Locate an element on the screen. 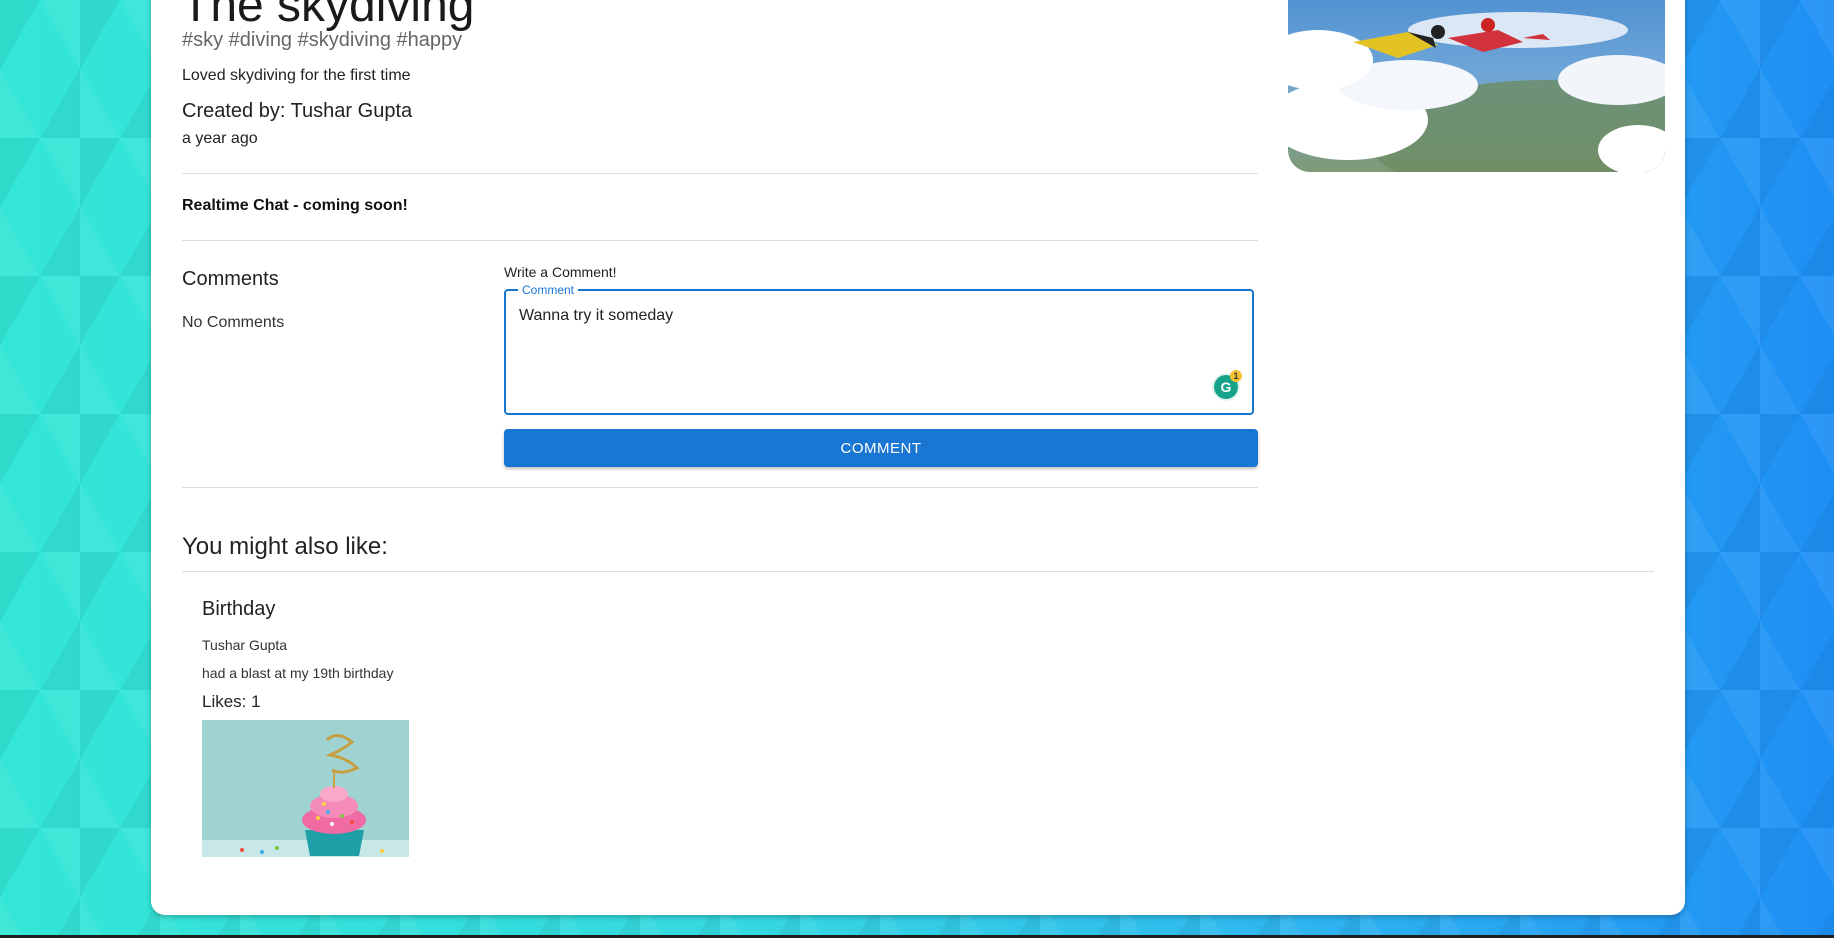  post-creator: Created by: Tushar Gupta is located at coordinates (297, 111).